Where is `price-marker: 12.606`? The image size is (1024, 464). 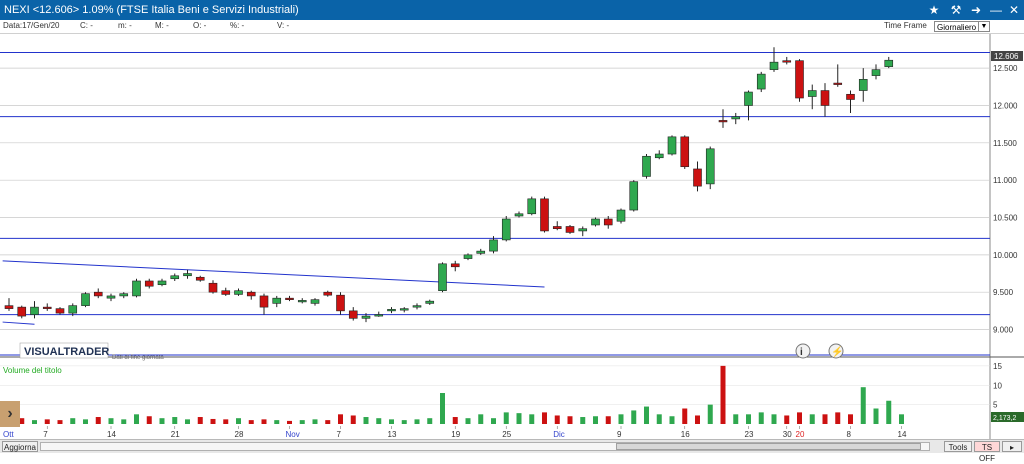 price-marker: 12.606 is located at coordinates (1007, 56).